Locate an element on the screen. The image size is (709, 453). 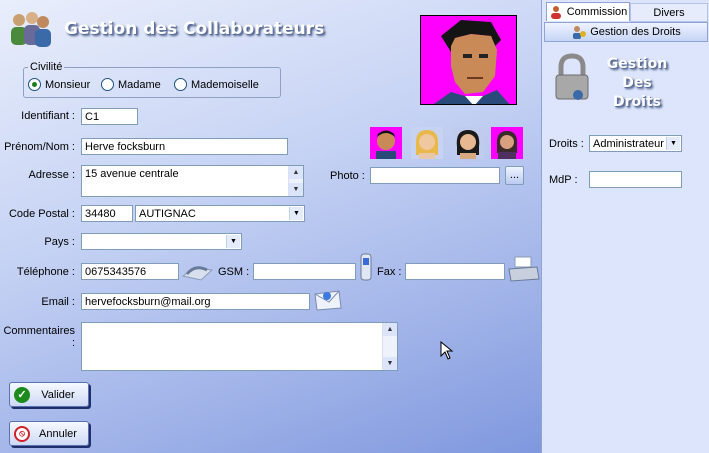
gsm-field is located at coordinates (304, 271).